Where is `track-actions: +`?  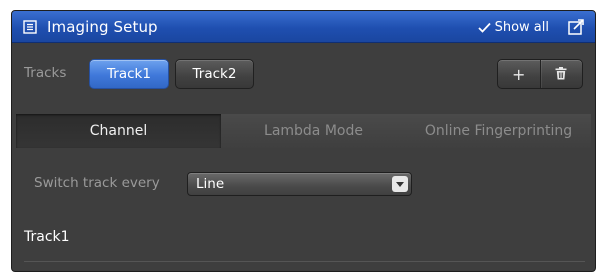 track-actions: + is located at coordinates (540, 74).